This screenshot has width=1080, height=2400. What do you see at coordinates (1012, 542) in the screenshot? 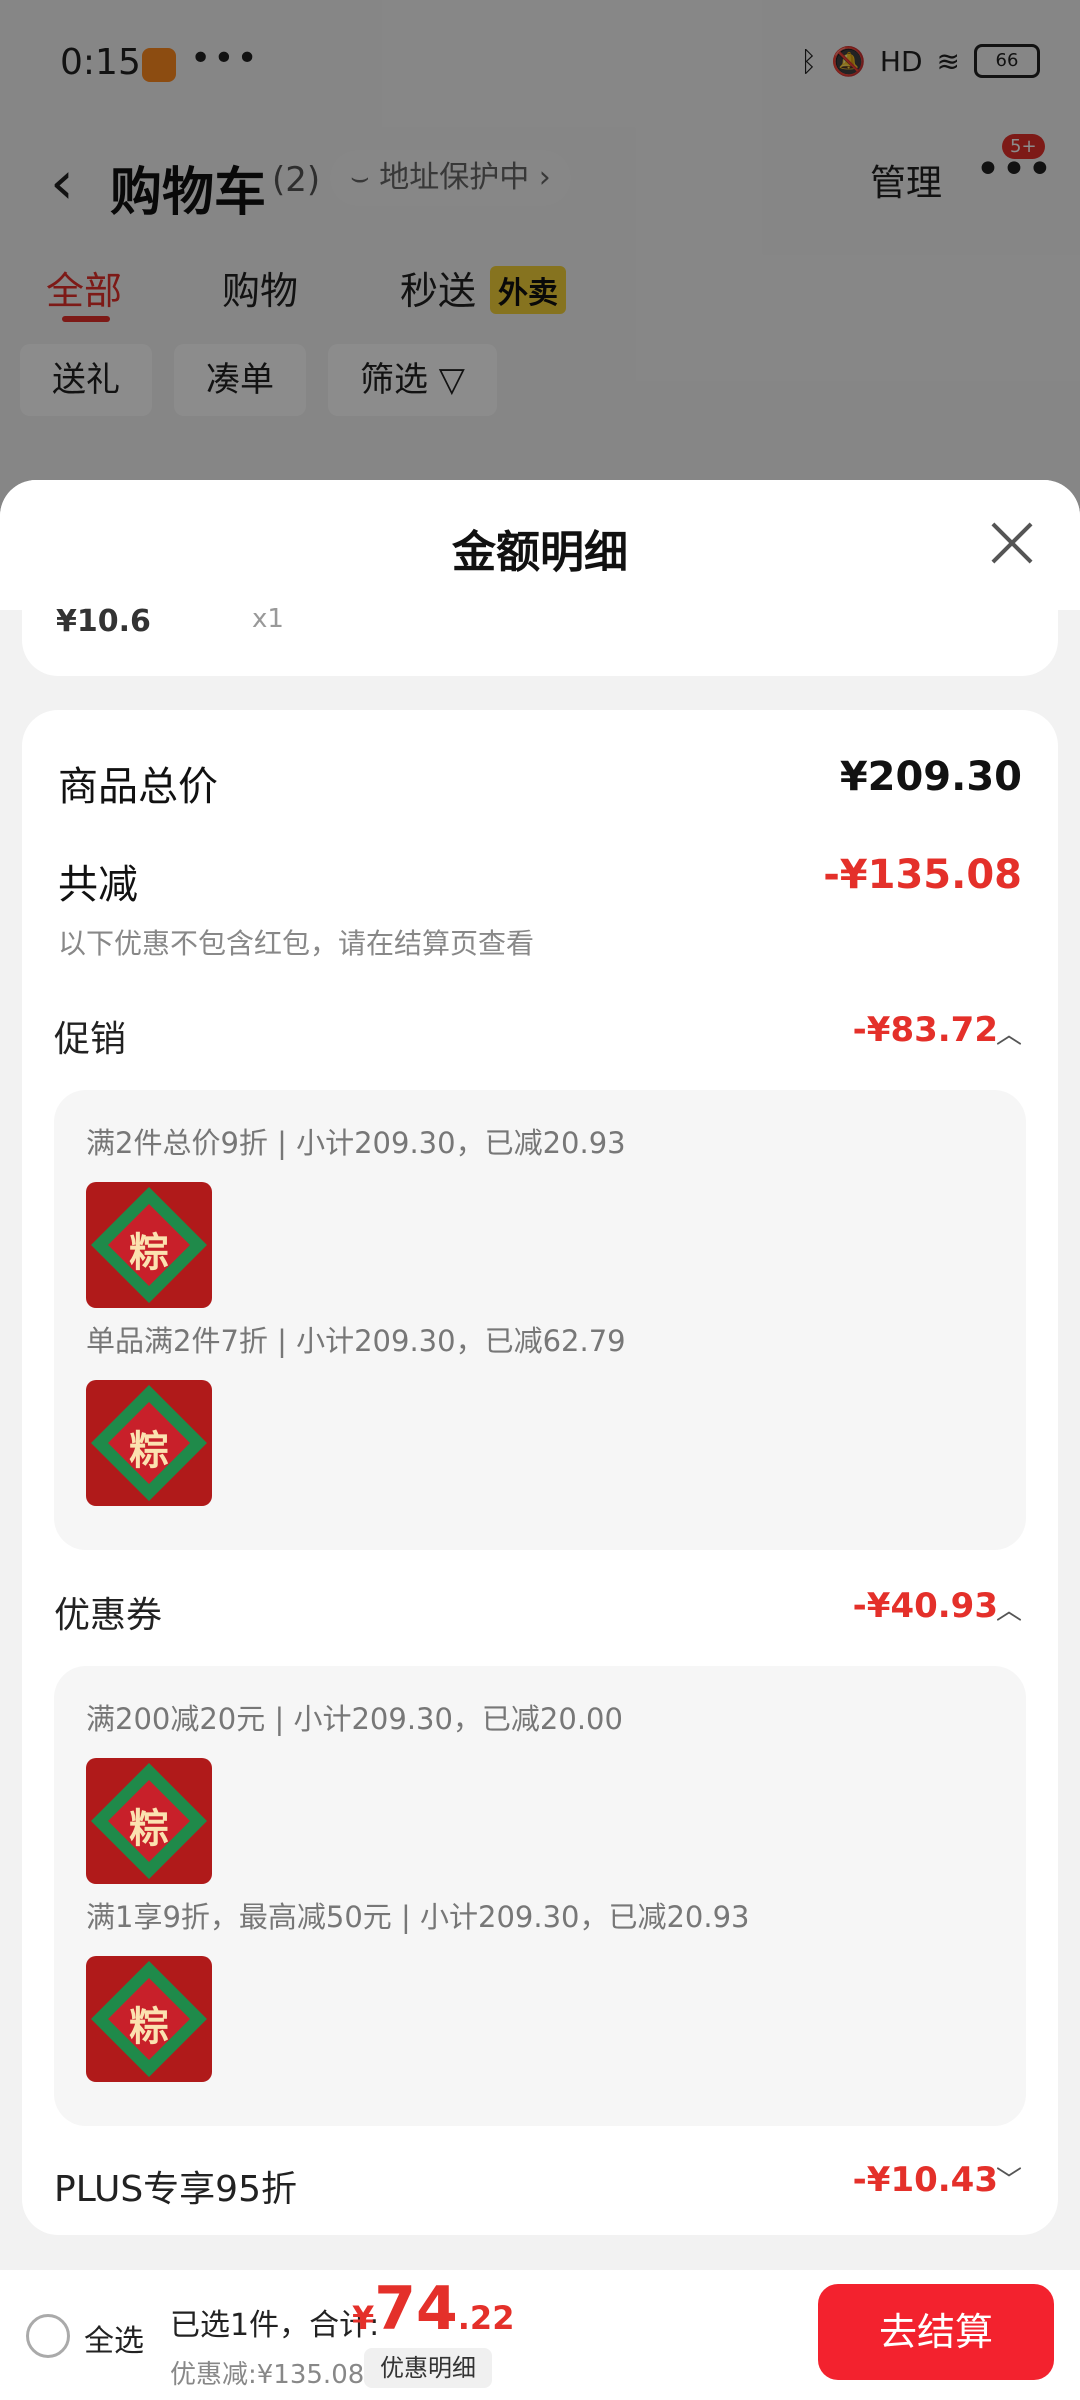
I see `close-icon` at bounding box center [1012, 542].